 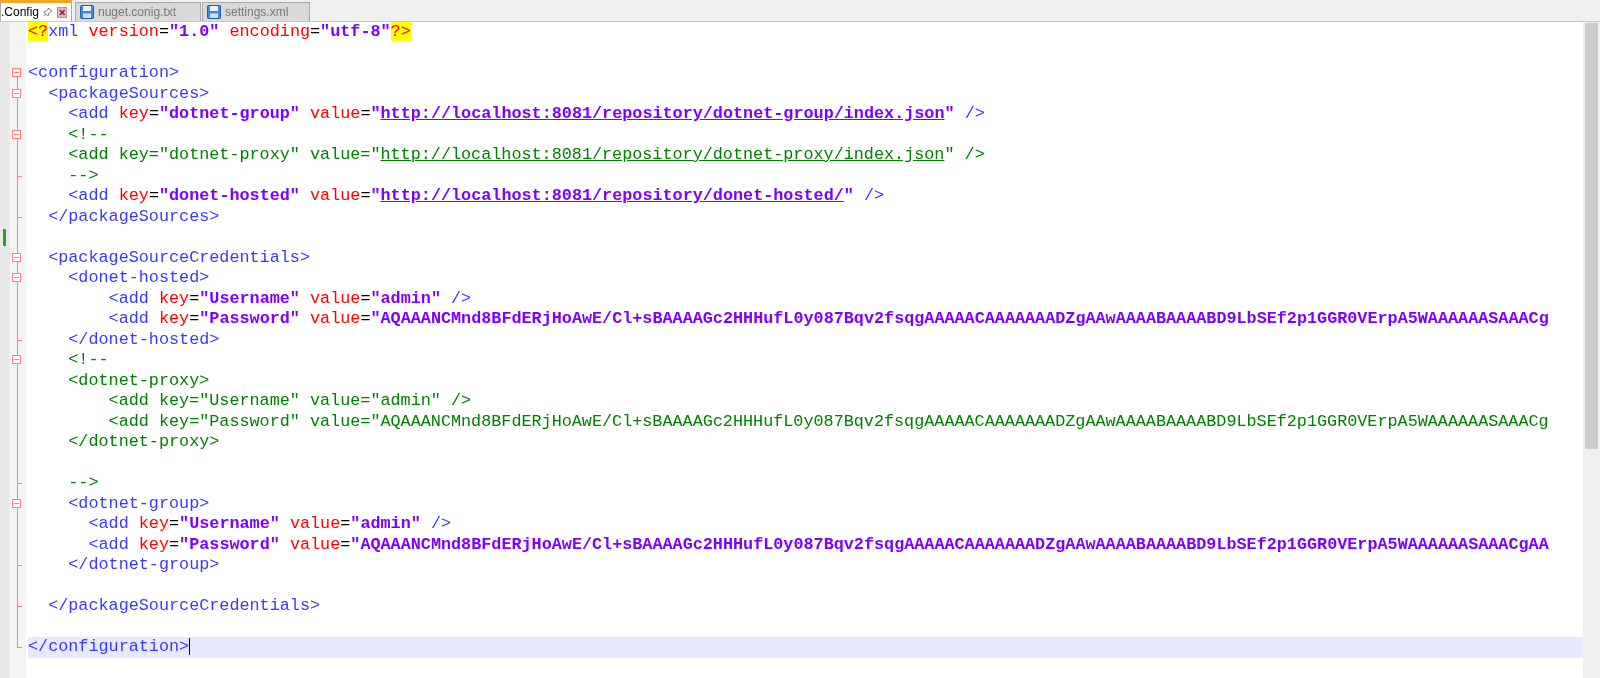 I want to click on code-line: <add key="donet-hosted" value="http://localhost:8081/repository/donet-hosted/" />, so click(x=476, y=196).